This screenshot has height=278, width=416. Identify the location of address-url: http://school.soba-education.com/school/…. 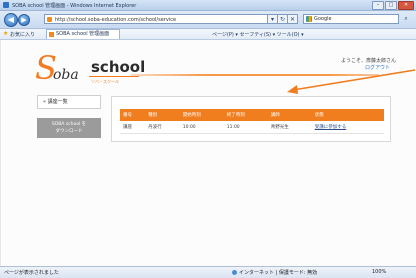
(116, 20).